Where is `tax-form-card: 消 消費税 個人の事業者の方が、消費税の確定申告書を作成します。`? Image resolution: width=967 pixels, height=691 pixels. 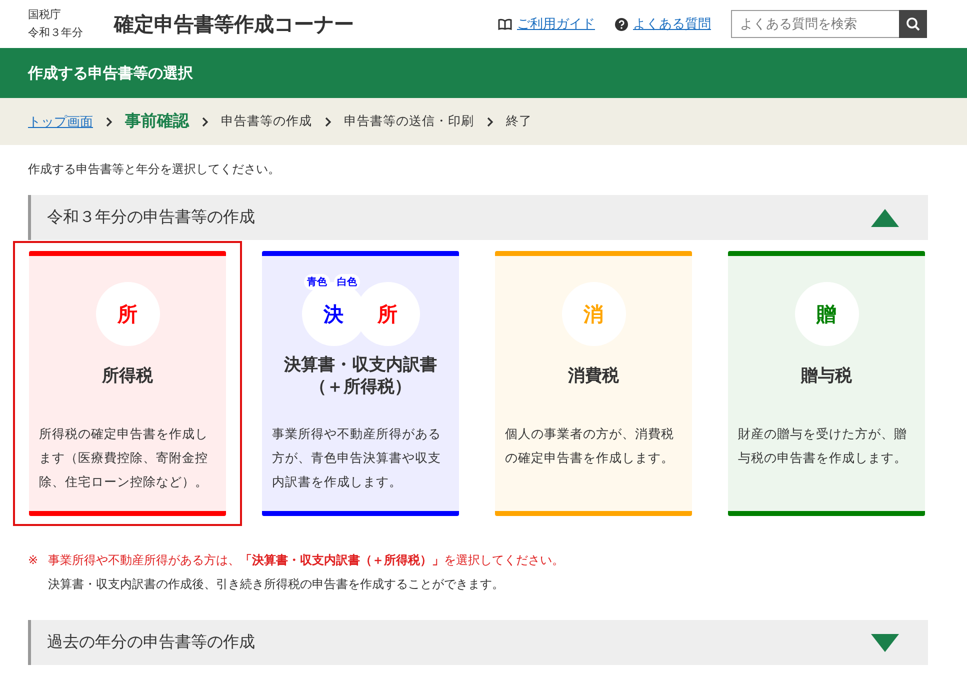
tax-form-card: 消 消費税 個人の事業者の方が、消費税の確定申告書を作成します。 is located at coordinates (593, 383).